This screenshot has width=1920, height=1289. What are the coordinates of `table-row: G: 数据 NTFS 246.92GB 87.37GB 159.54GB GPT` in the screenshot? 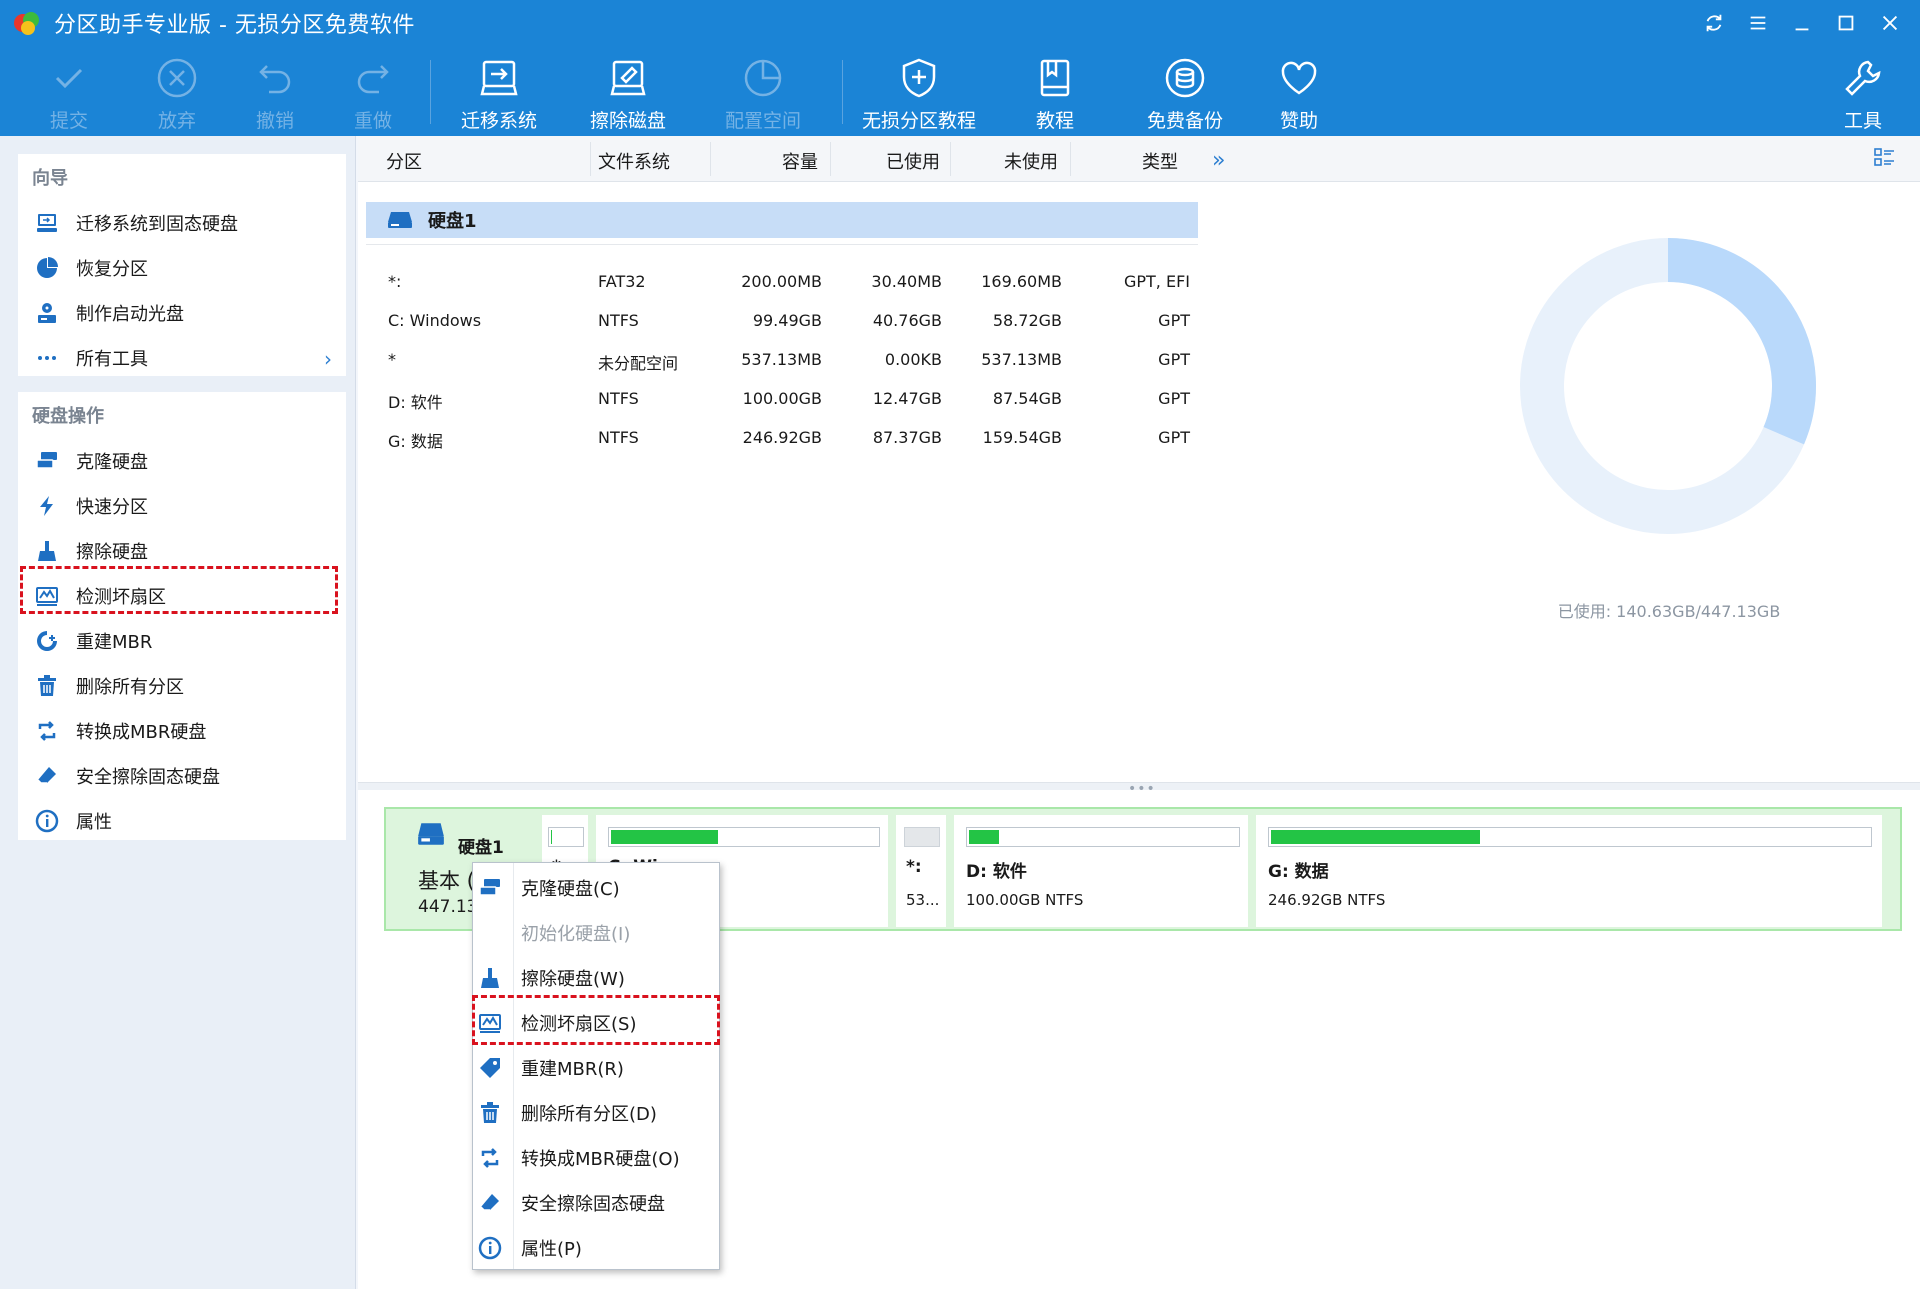 It's located at (778, 437).